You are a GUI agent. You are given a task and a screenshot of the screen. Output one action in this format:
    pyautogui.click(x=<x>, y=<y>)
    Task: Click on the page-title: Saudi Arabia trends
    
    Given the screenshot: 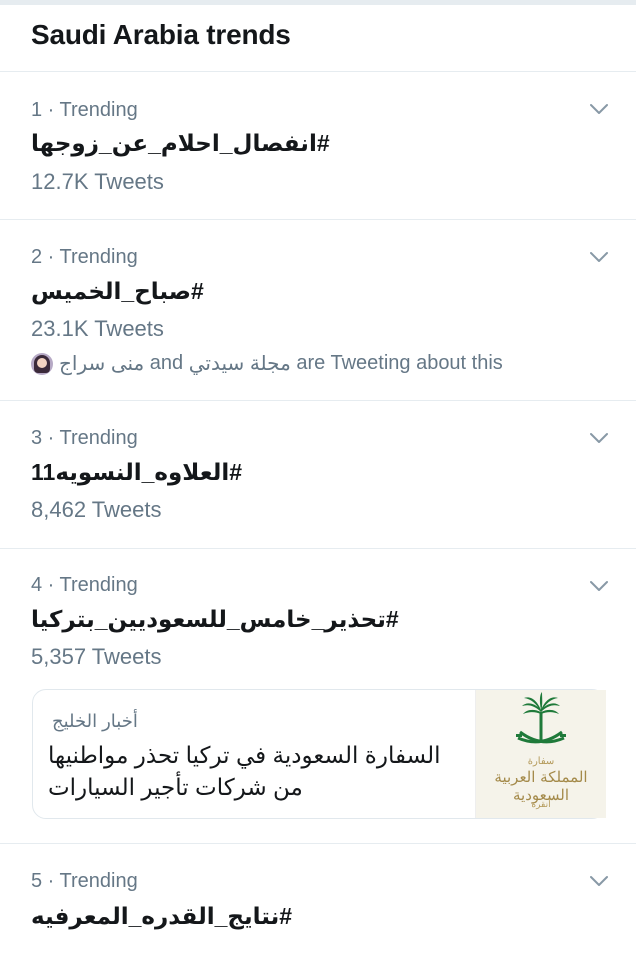 What is the action you would take?
    pyautogui.click(x=161, y=34)
    